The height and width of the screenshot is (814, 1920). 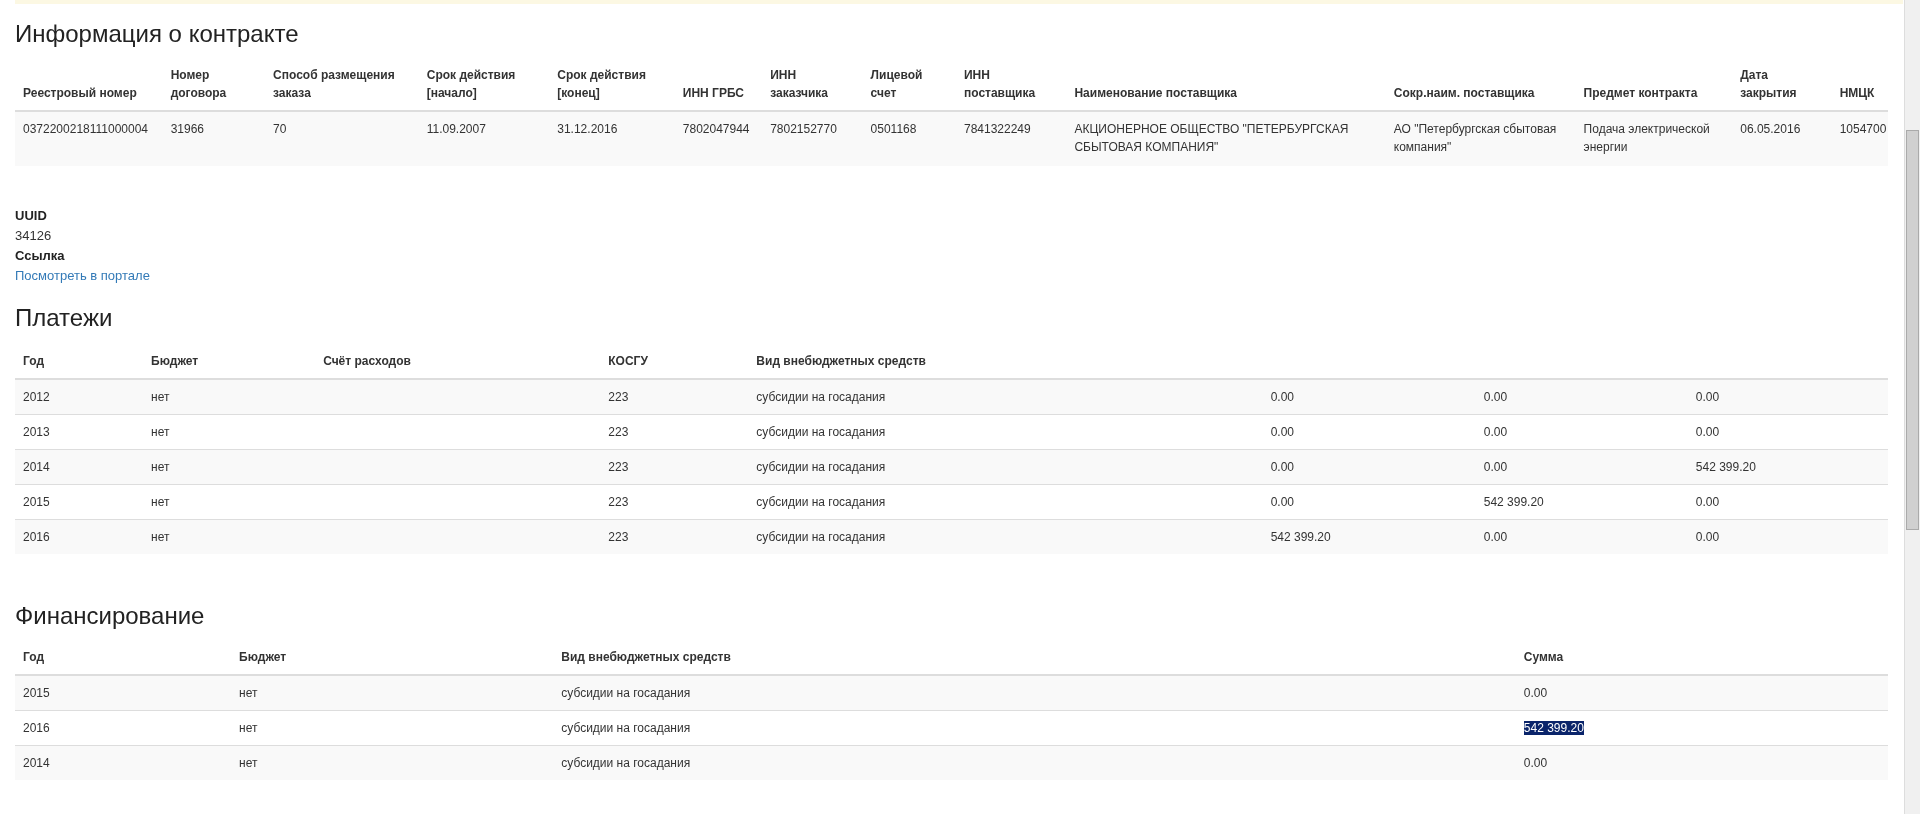 What do you see at coordinates (123, 693) in the screenshot?
I see `table-cell: 2015` at bounding box center [123, 693].